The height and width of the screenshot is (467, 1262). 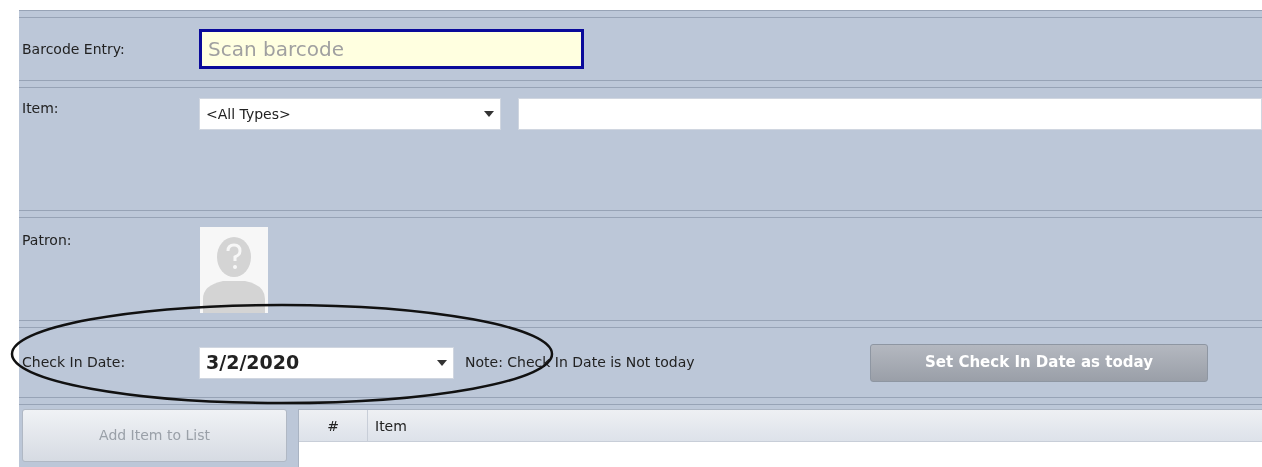 What do you see at coordinates (391, 49) in the screenshot?
I see `barcode-field: Scan barcode` at bounding box center [391, 49].